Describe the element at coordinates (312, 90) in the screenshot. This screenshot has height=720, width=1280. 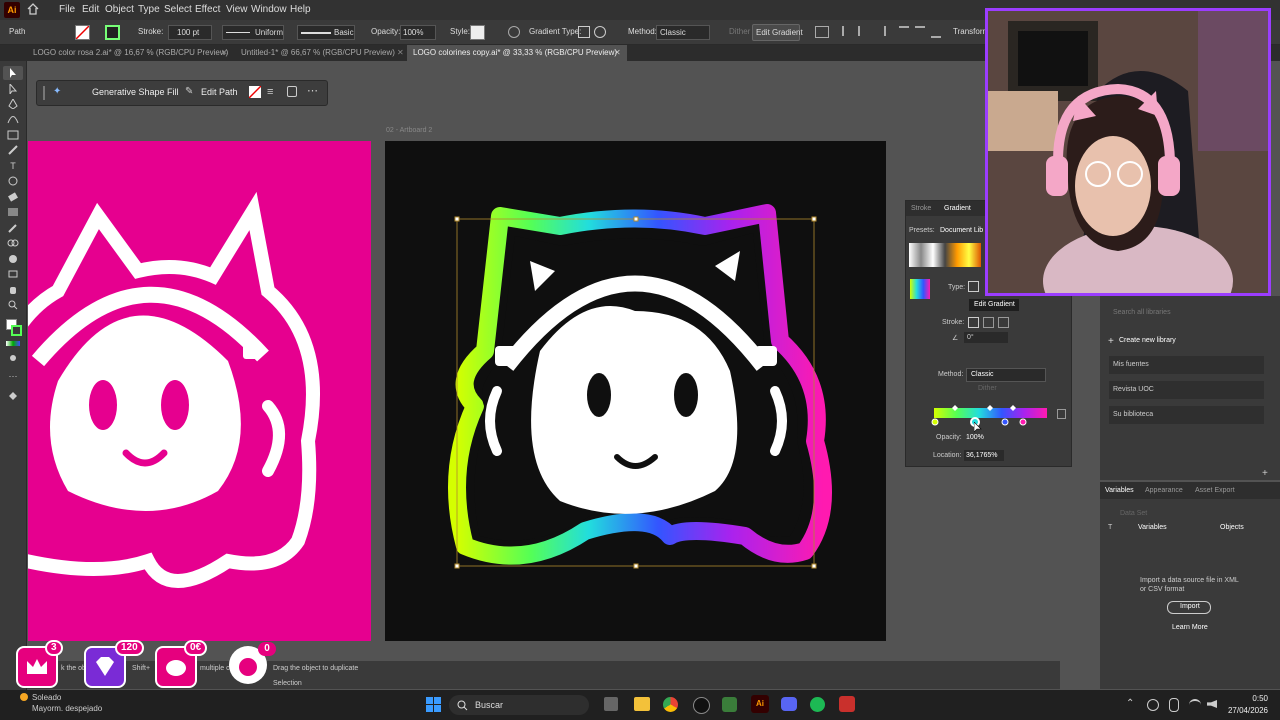
I see `more-options-icon: ⋯` at that location.